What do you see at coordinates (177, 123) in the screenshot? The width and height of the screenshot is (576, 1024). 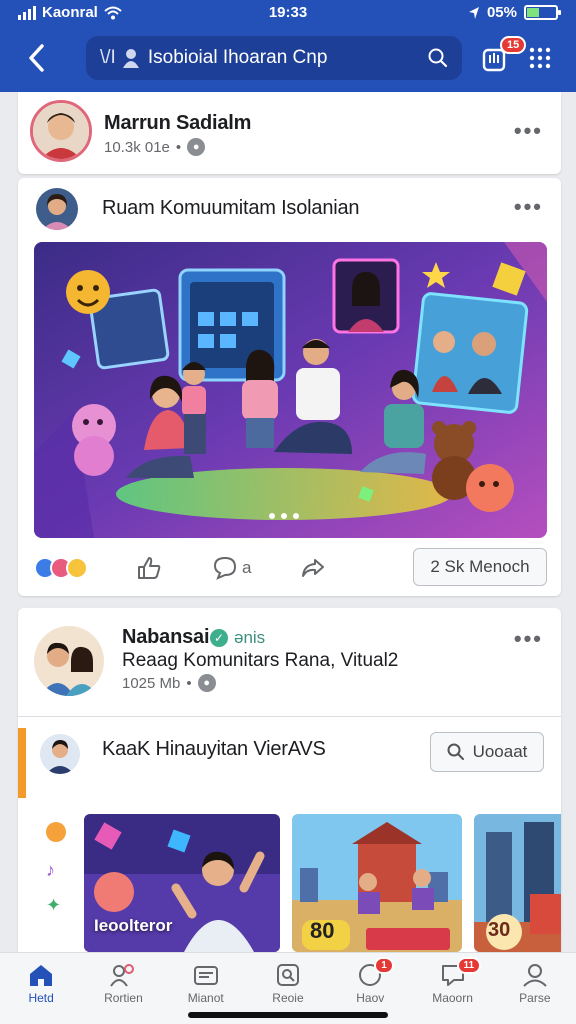 I see `post-author: Marrun Sadialm` at bounding box center [177, 123].